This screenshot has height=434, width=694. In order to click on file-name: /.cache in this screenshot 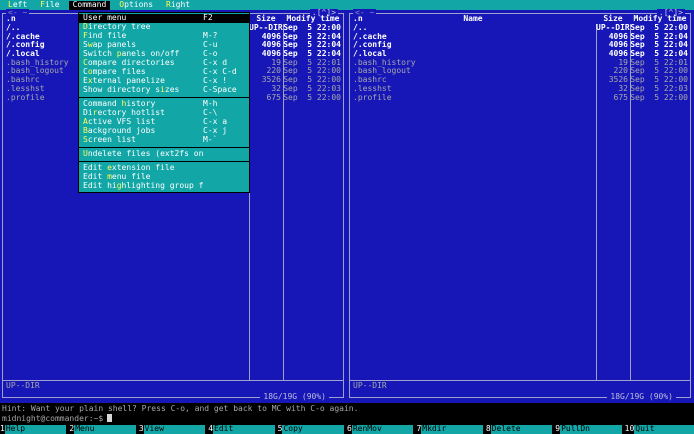, I will do `click(370, 36)`.